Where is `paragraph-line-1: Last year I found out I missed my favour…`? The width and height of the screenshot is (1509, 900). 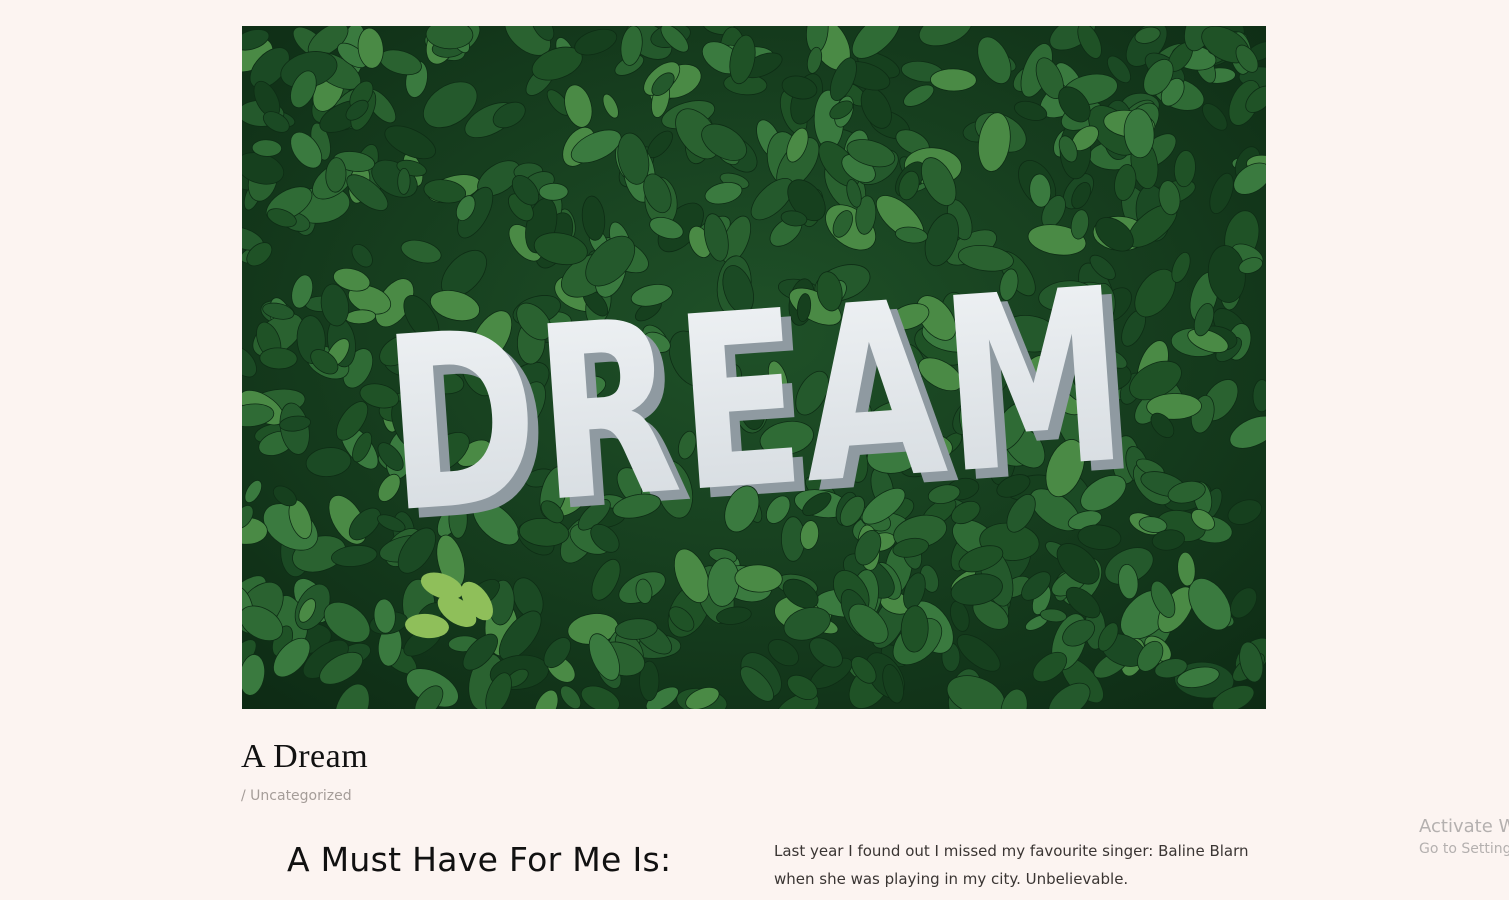
paragraph-line-1: Last year I found out I missed my favour… is located at coordinates (1011, 851).